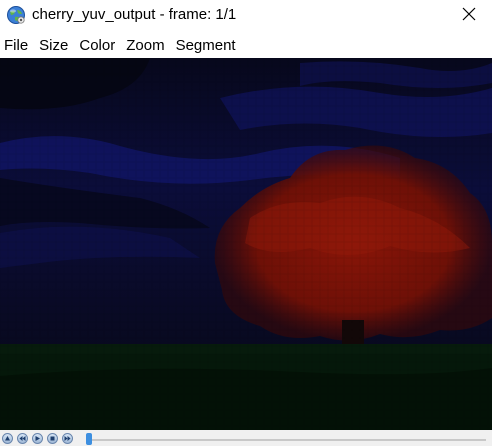 The width and height of the screenshot is (492, 446). What do you see at coordinates (55, 46) in the screenshot?
I see `menu-size: Size` at bounding box center [55, 46].